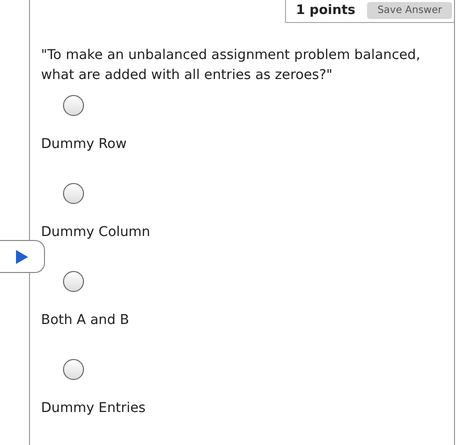  I want to click on play-icon, so click(22, 256).